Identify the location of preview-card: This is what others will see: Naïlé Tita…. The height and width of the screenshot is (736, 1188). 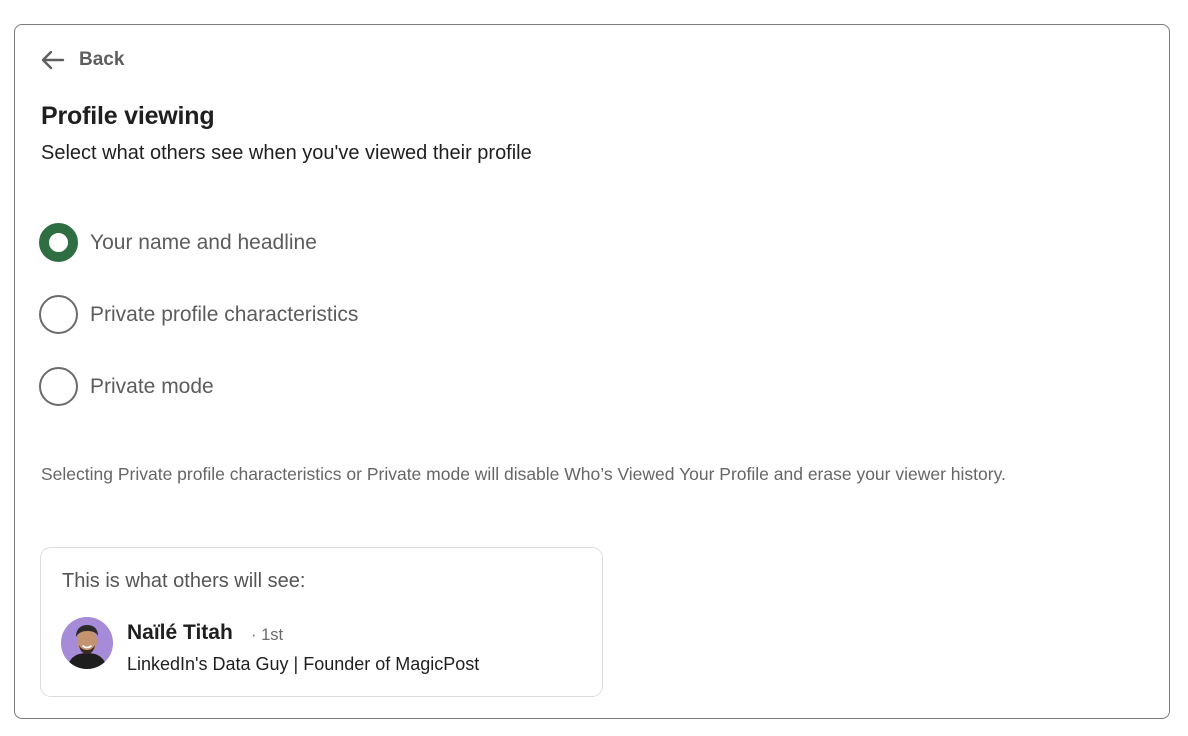
(321, 622).